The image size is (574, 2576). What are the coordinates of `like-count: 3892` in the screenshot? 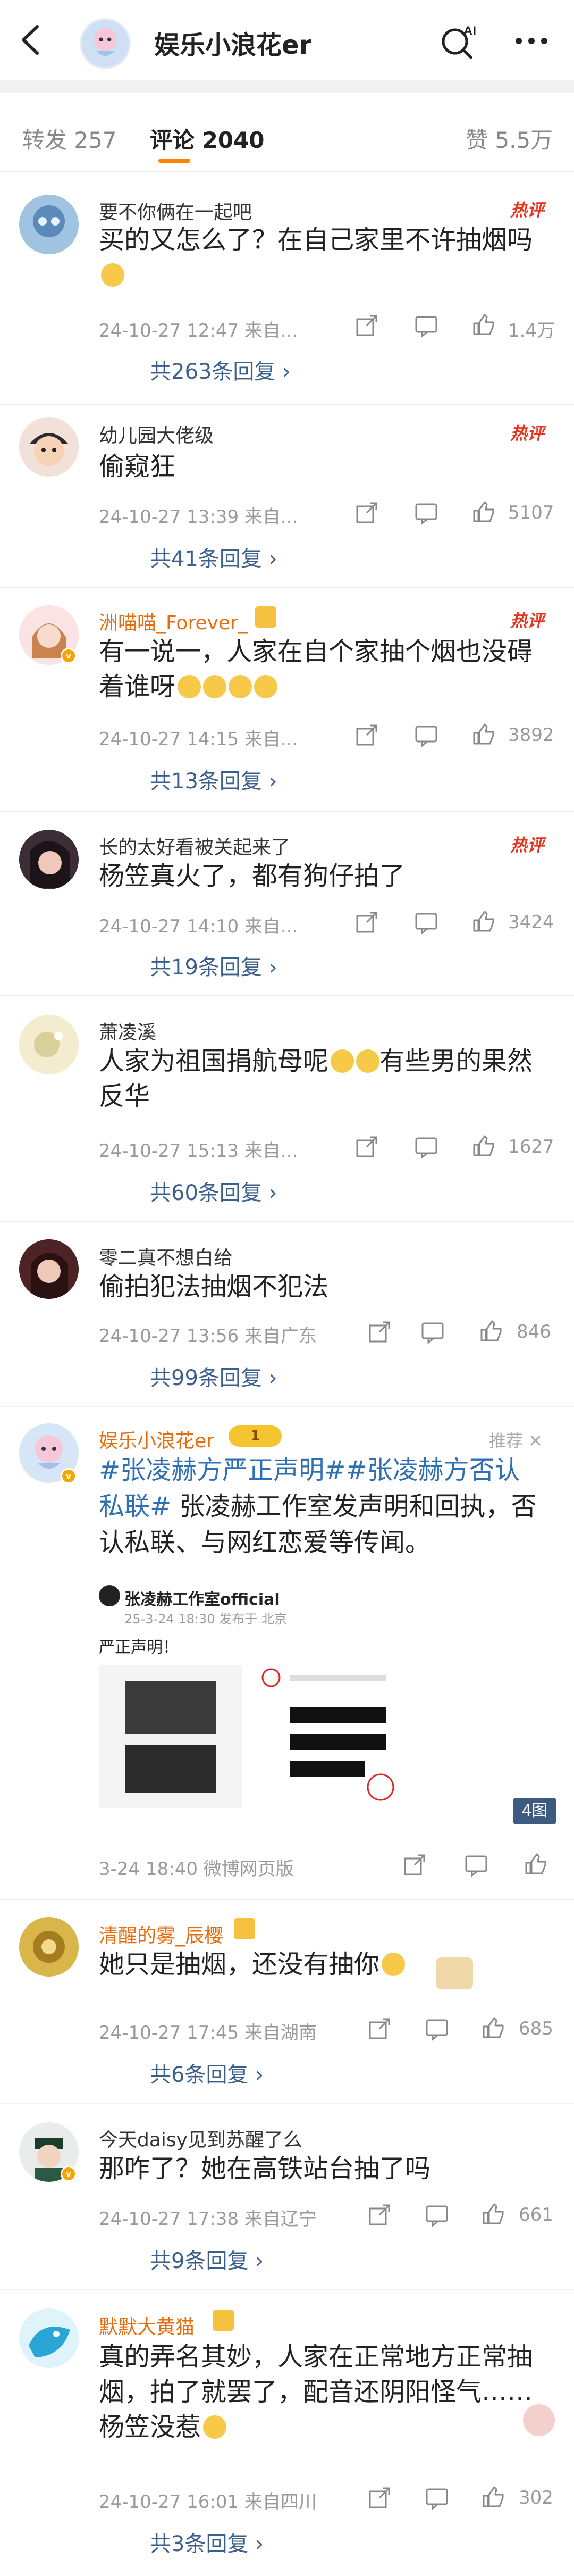 It's located at (531, 735).